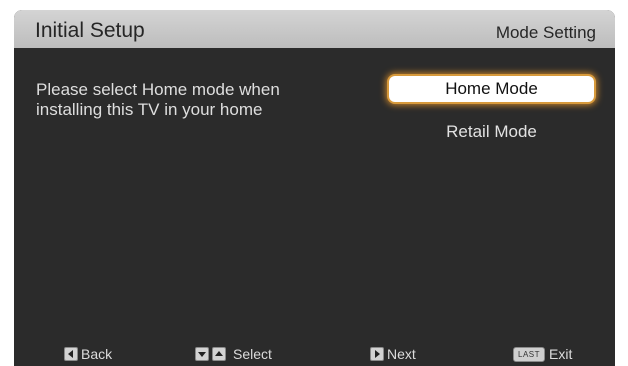  I want to click on home-mode-button: Home Mode, so click(491, 89).